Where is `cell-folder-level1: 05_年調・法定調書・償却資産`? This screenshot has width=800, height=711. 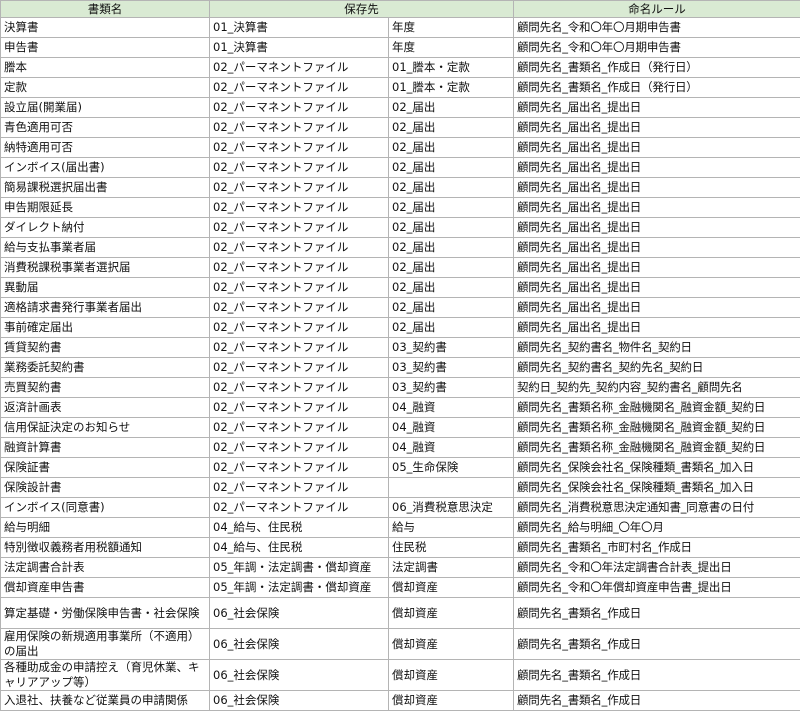 cell-folder-level1: 05_年調・法定調書・償却資産 is located at coordinates (299, 568).